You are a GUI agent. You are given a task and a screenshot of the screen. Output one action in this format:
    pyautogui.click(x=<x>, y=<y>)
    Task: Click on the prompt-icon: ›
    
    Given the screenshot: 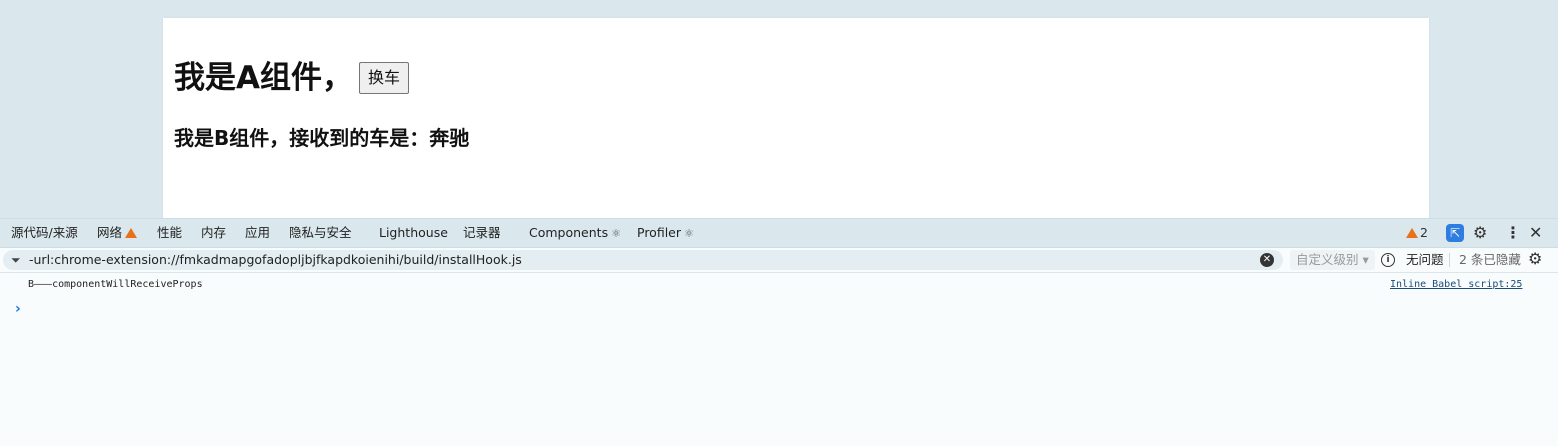 What is the action you would take?
    pyautogui.click(x=18, y=309)
    